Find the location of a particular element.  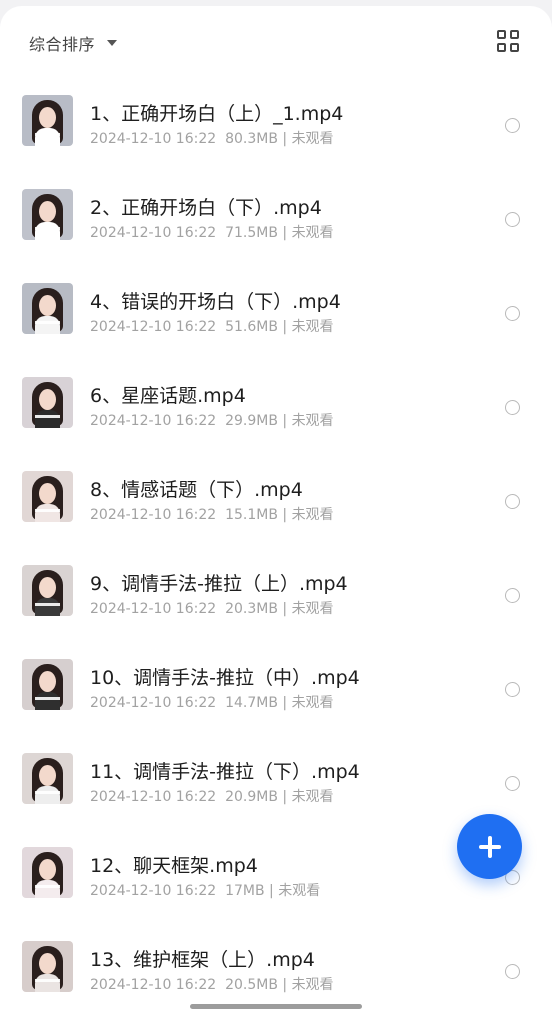

sort-label: 综合排序 is located at coordinates (62, 44).